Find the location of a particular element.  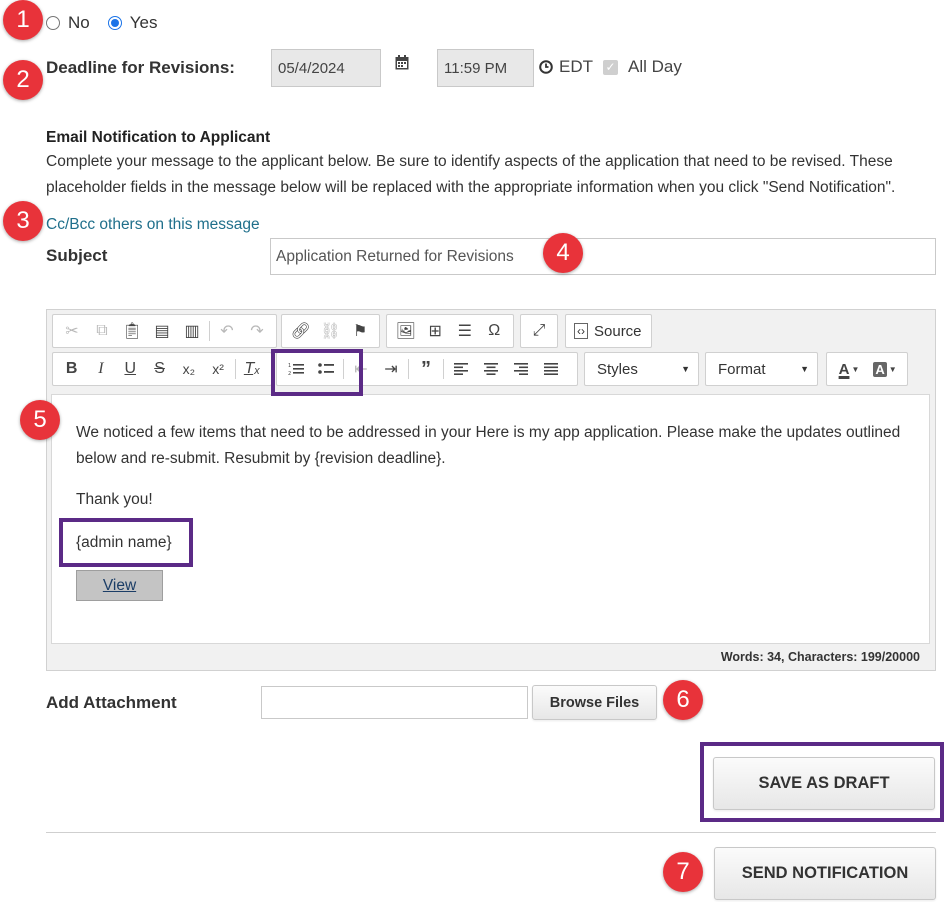

align-left-icon is located at coordinates (461, 369).